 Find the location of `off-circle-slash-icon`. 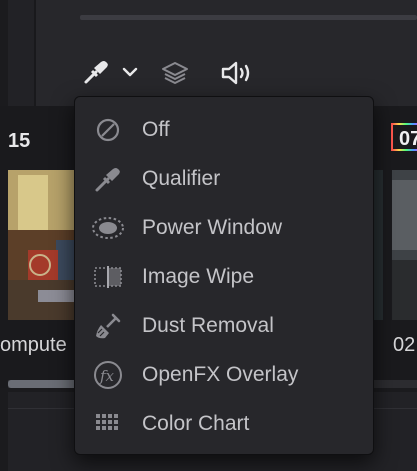

off-circle-slash-icon is located at coordinates (108, 130).